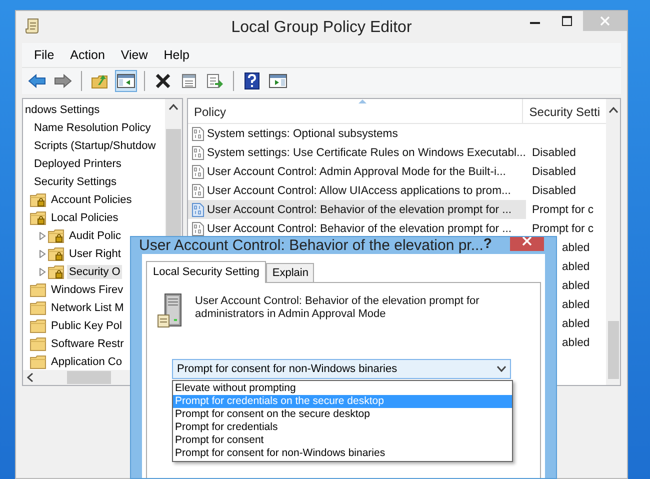 This screenshot has width=650, height=479. I want to click on dropdown-option: Elevate without prompting, so click(342, 388).